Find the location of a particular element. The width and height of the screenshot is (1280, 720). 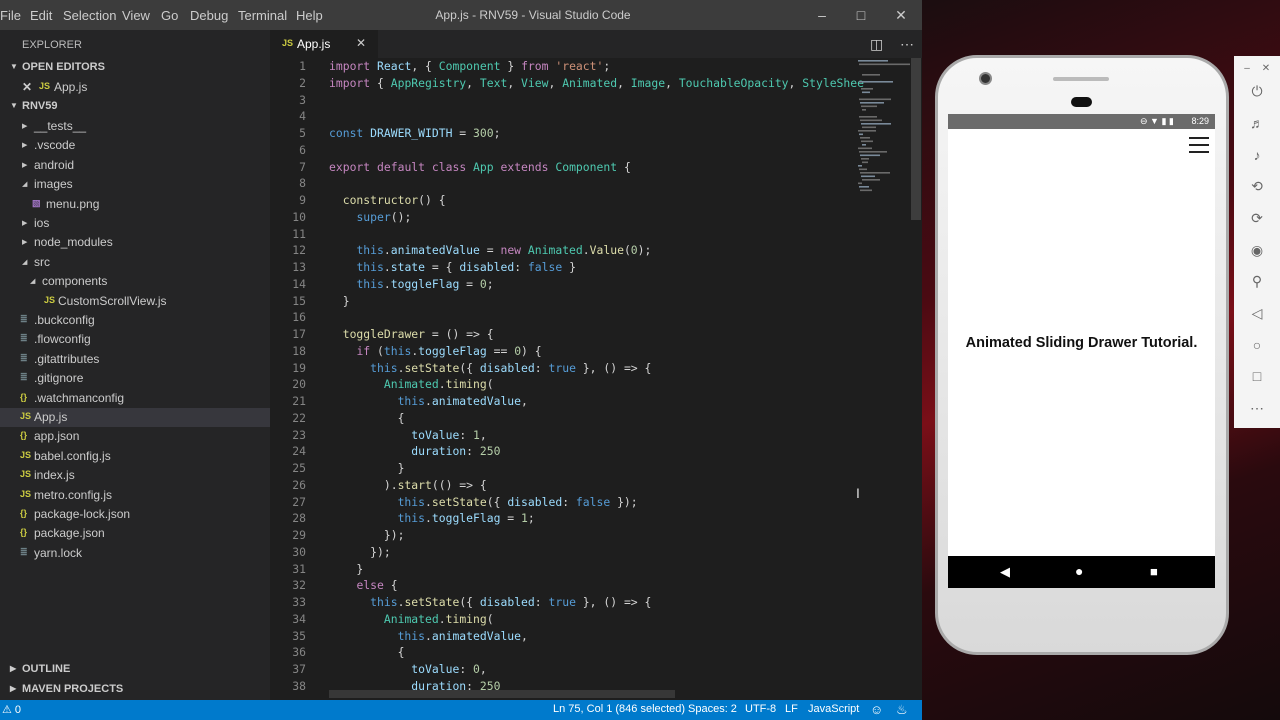

tree-item: ≣ .gitignore is located at coordinates (135, 378).